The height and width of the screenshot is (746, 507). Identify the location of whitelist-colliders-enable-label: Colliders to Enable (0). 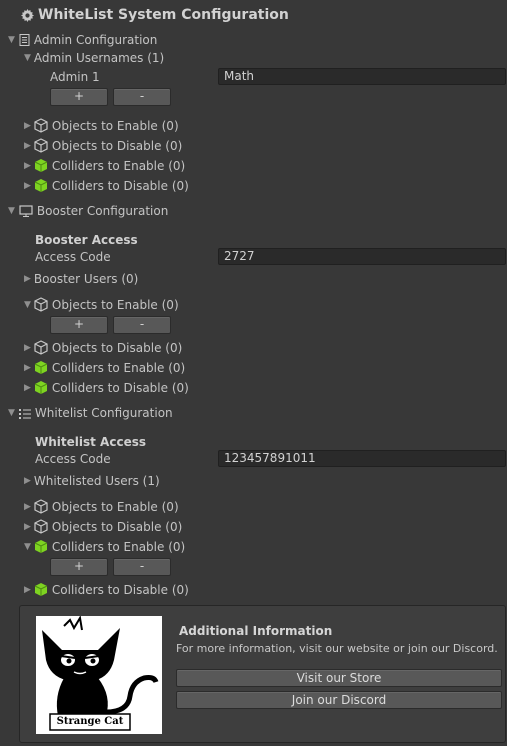
(118, 546).